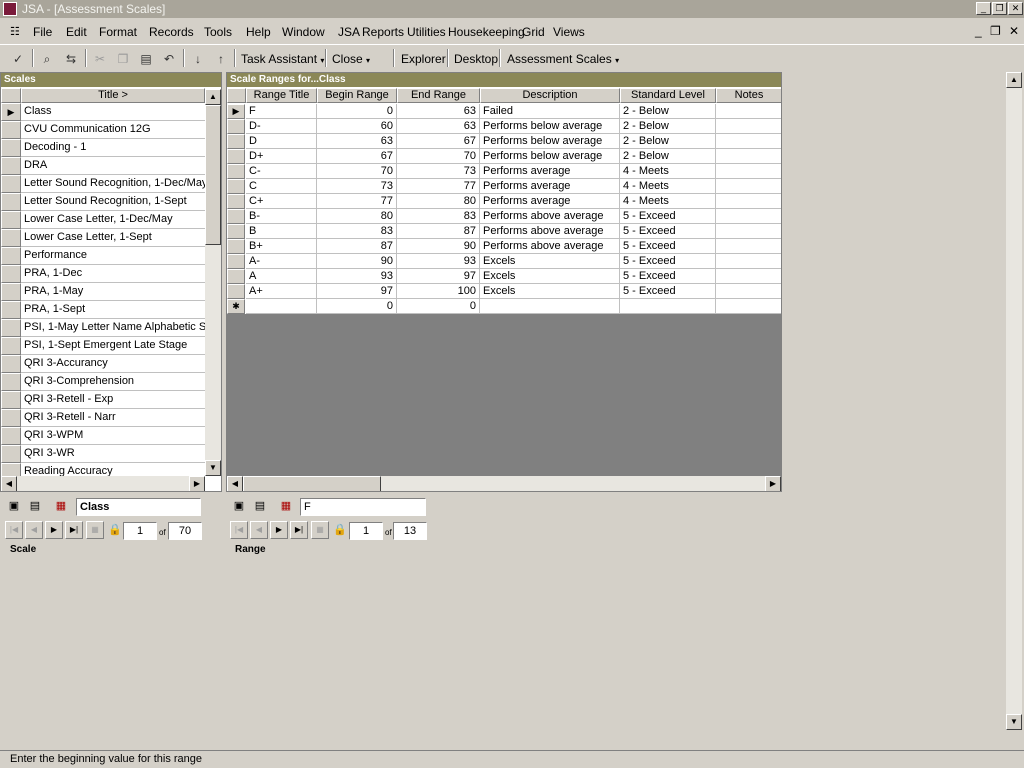 The height and width of the screenshot is (768, 1024). I want to click on cell-begin-range: 97, so click(357, 291).